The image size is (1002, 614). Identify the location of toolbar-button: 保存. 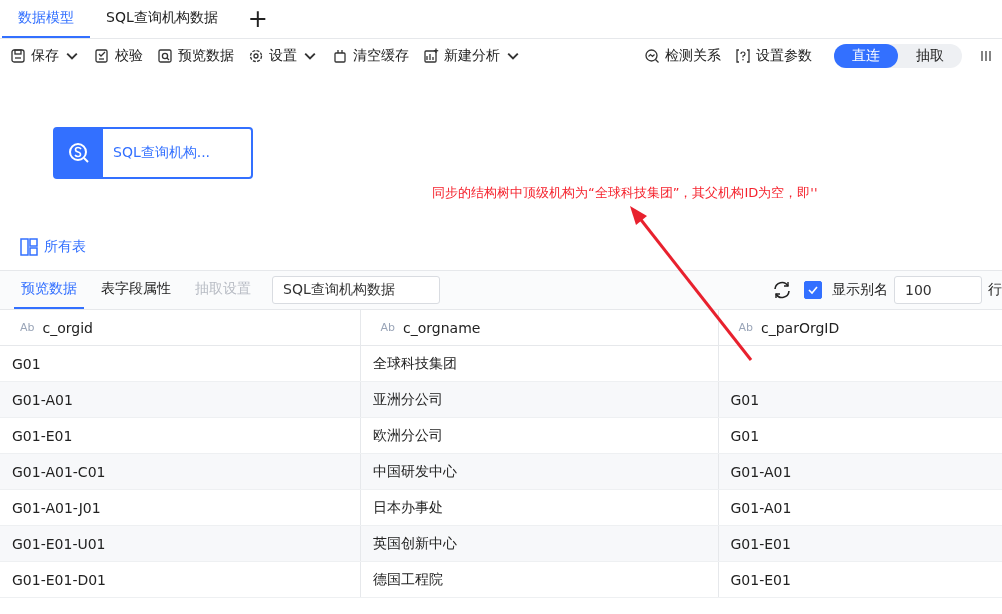
(49, 56).